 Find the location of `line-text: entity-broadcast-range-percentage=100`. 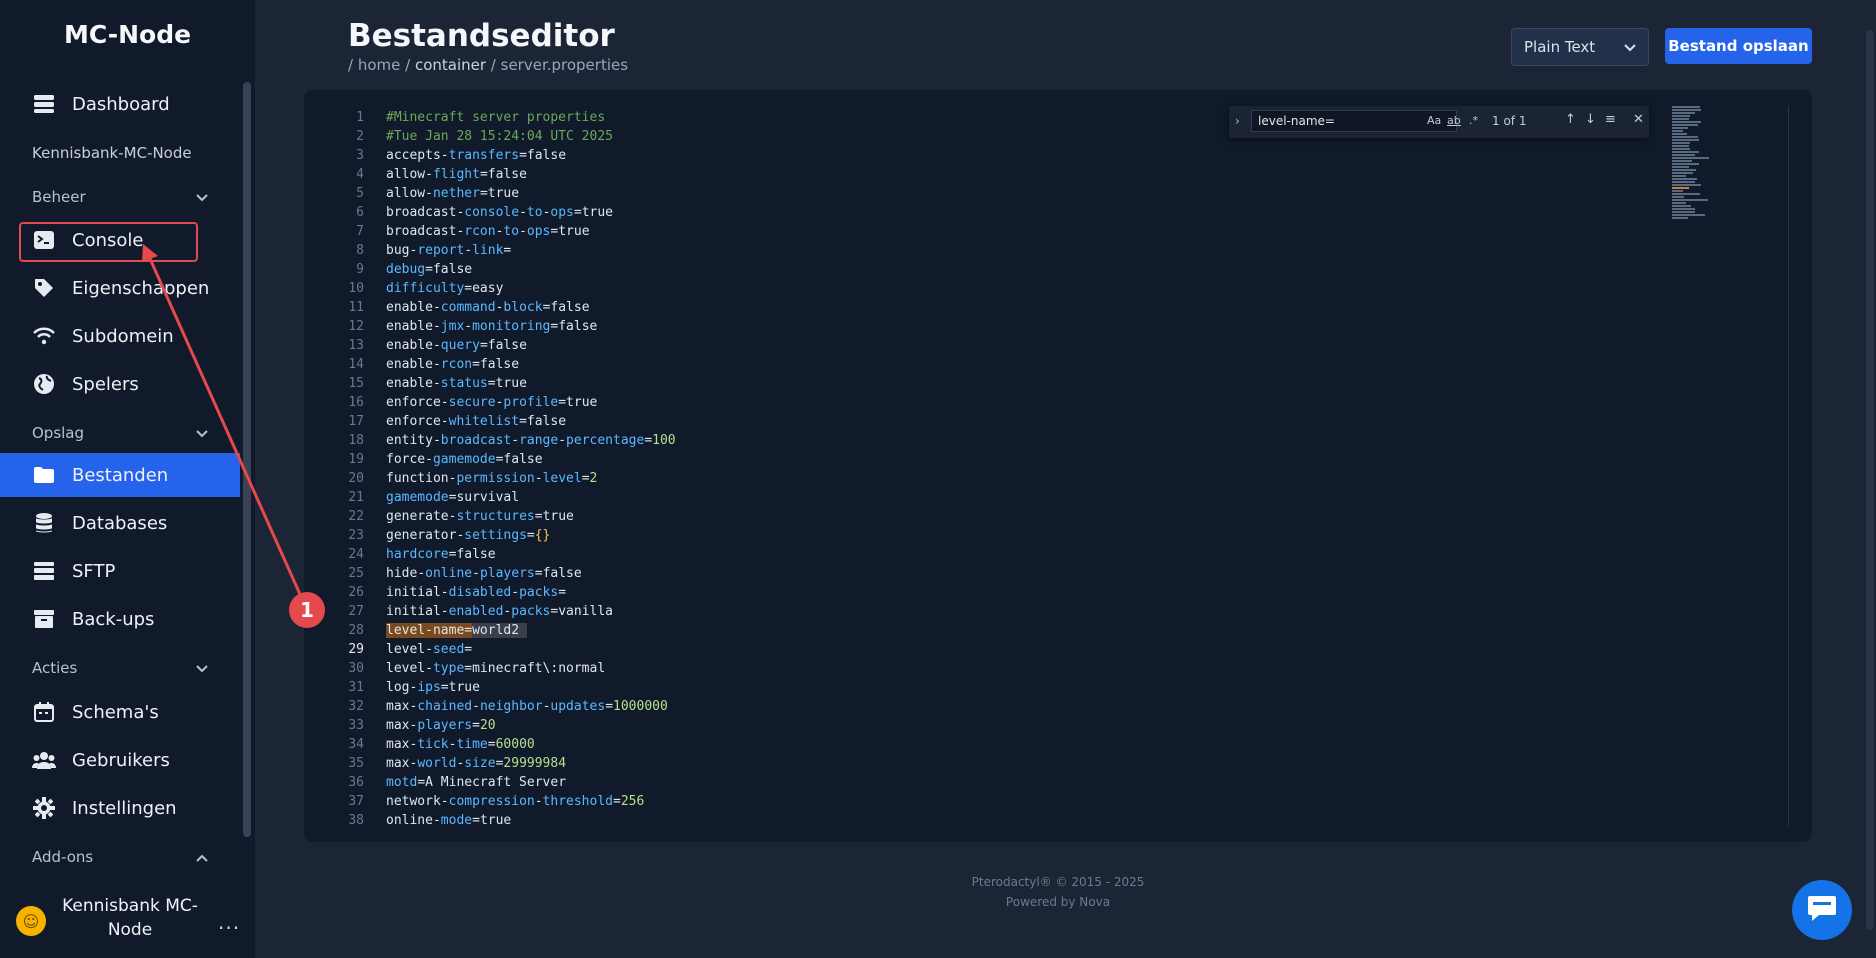

line-text: entity-broadcast-range-percentage=100 is located at coordinates (531, 440).